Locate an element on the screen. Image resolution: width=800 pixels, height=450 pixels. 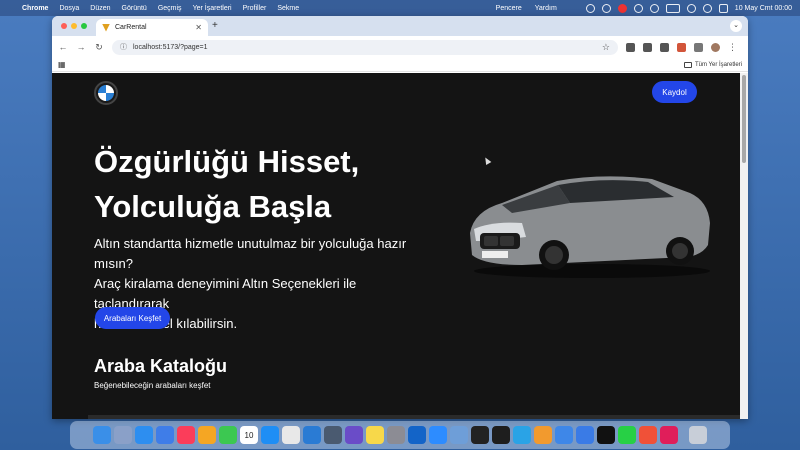
dock-photos-icon is located at coordinates (207, 435).